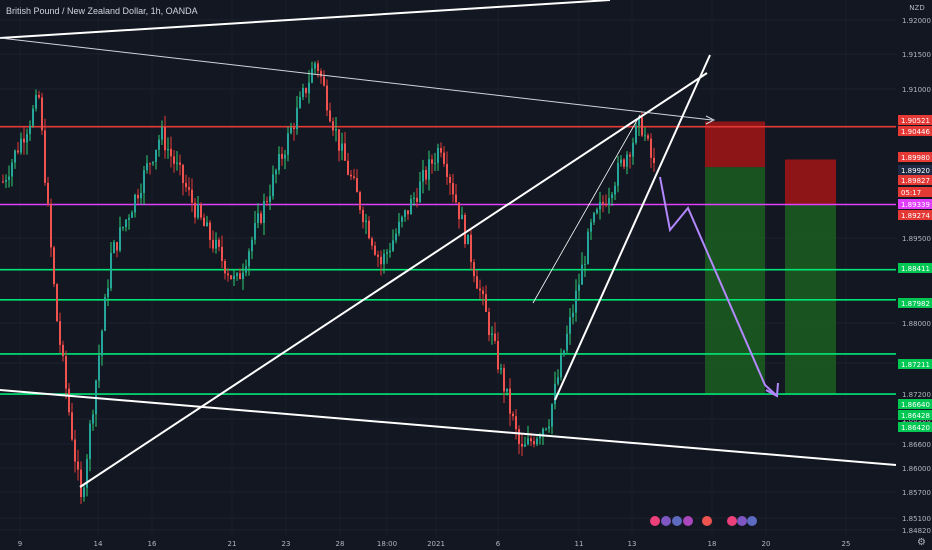 This screenshot has width=932, height=550. What do you see at coordinates (466, 543) in the screenshot?
I see `time-axis` at bounding box center [466, 543].